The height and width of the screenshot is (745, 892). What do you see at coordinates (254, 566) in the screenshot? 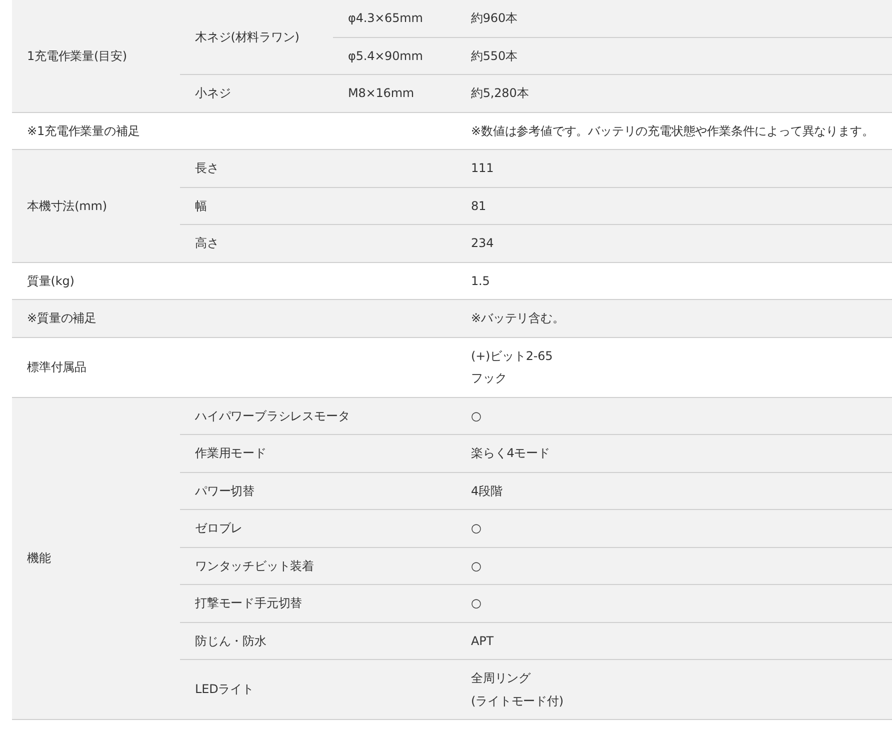
I see `item-label: ワンタッチビット装着` at bounding box center [254, 566].